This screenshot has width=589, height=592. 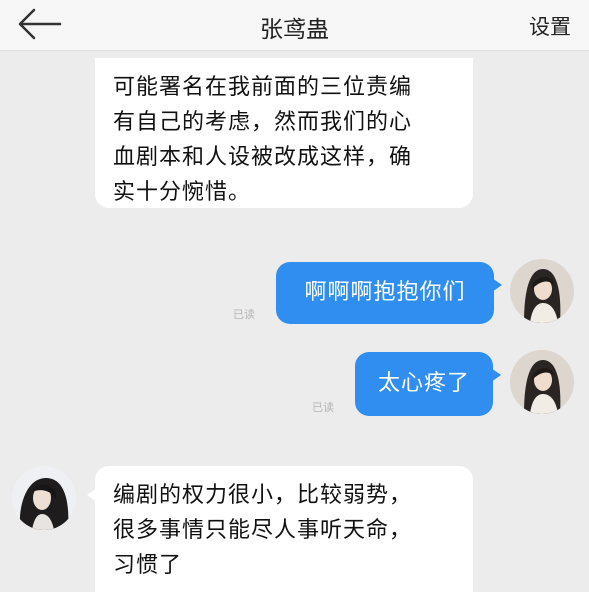 What do you see at coordinates (263, 530) in the screenshot?
I see `message-line: 很多事情只能尽人事听天命，` at bounding box center [263, 530].